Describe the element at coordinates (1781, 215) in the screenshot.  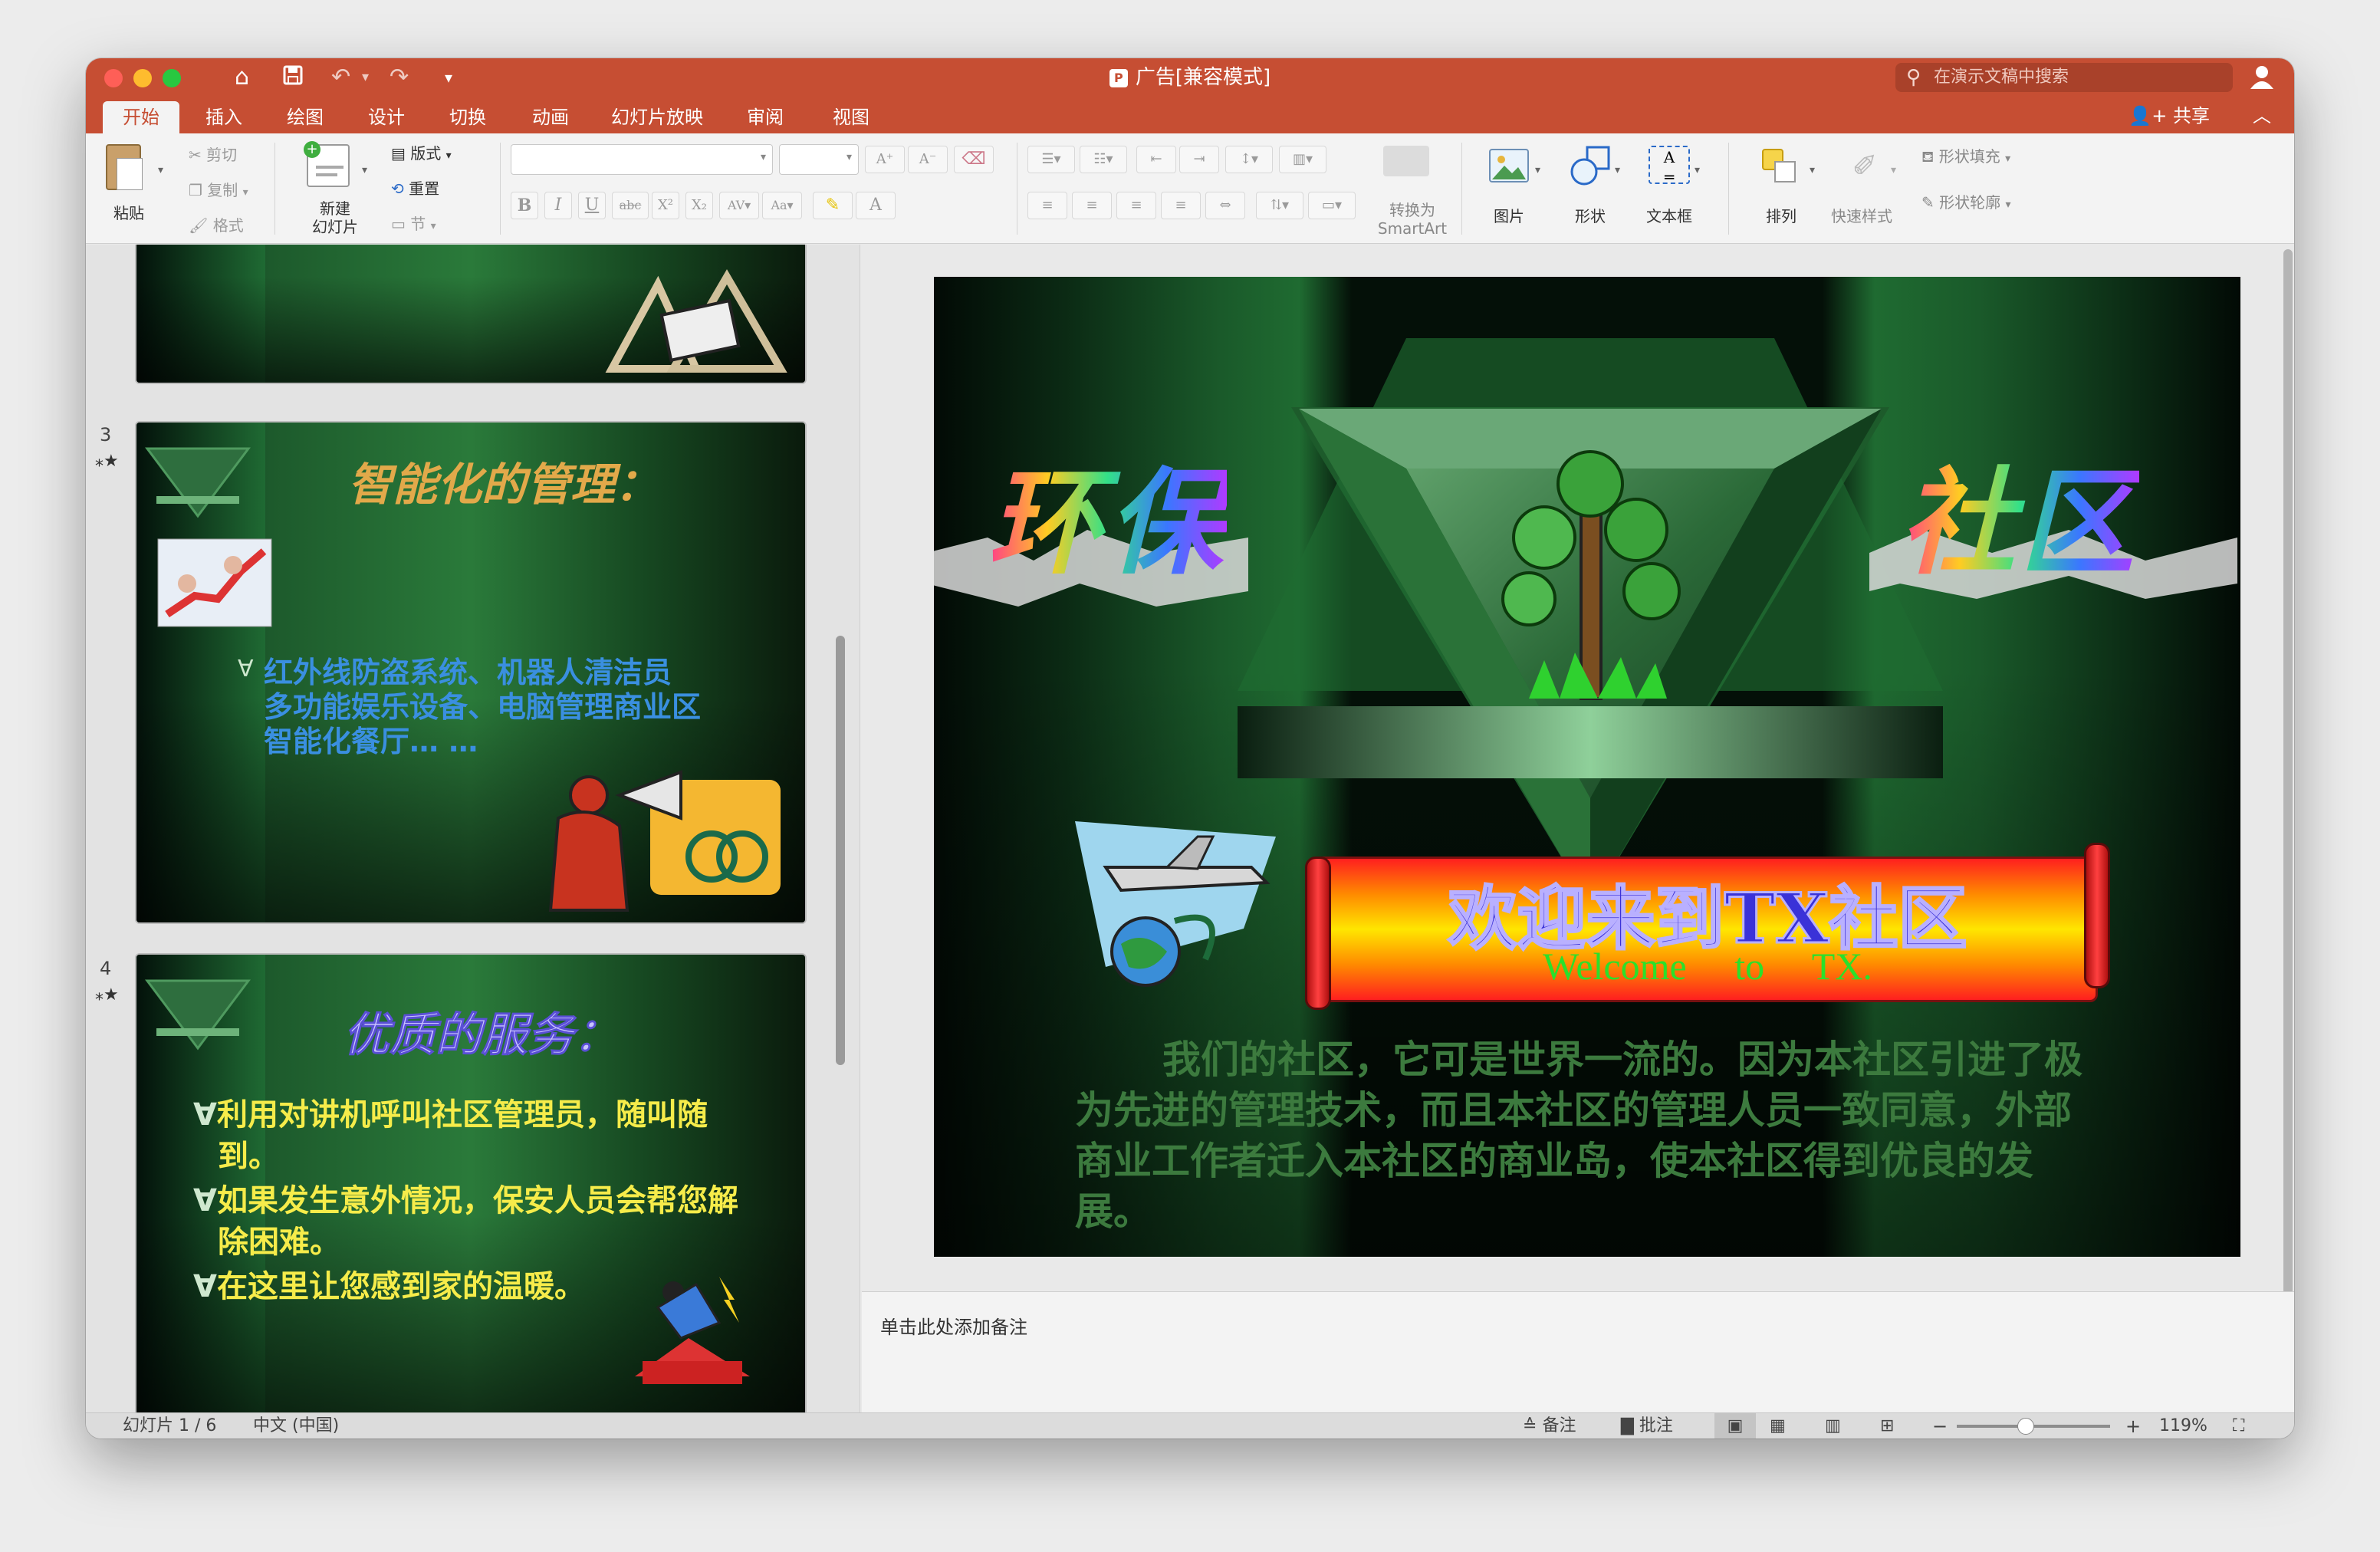
I see `arrange-label: 排列` at that location.